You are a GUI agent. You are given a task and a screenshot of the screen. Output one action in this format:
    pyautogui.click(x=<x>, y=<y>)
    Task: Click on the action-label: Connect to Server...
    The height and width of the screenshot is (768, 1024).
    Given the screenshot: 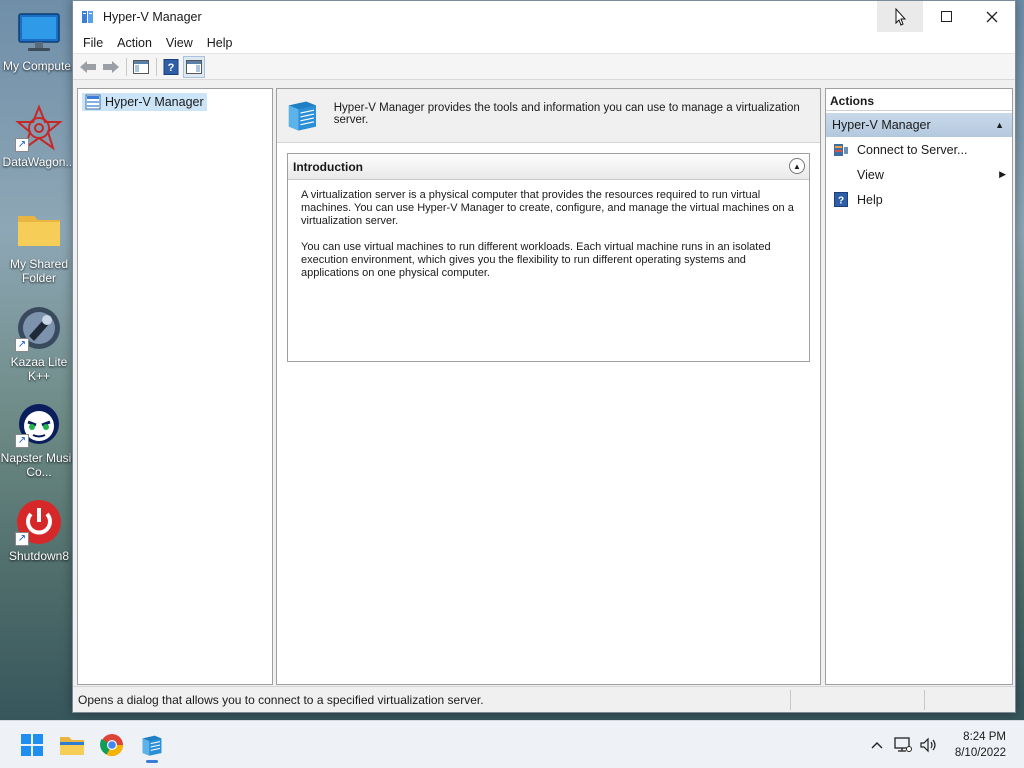 What is the action you would take?
    pyautogui.click(x=912, y=149)
    